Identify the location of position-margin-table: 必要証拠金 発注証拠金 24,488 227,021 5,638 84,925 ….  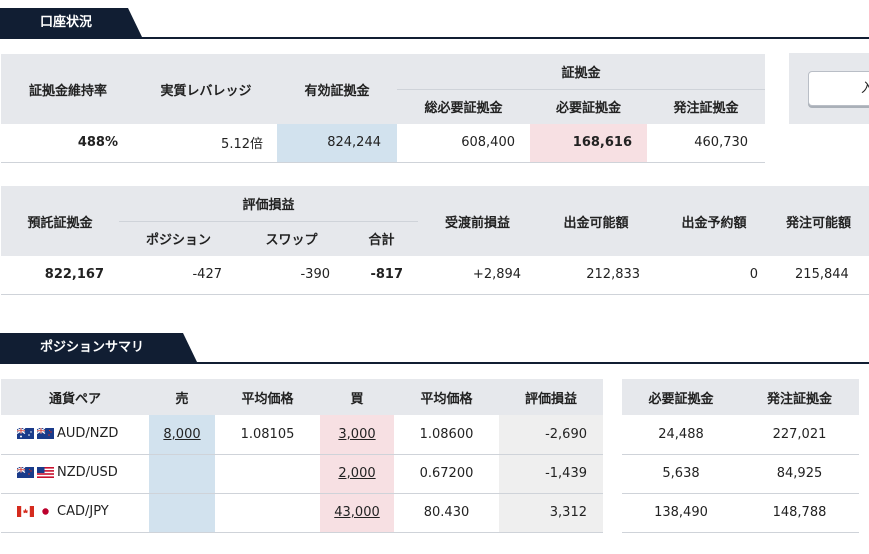
(740, 456).